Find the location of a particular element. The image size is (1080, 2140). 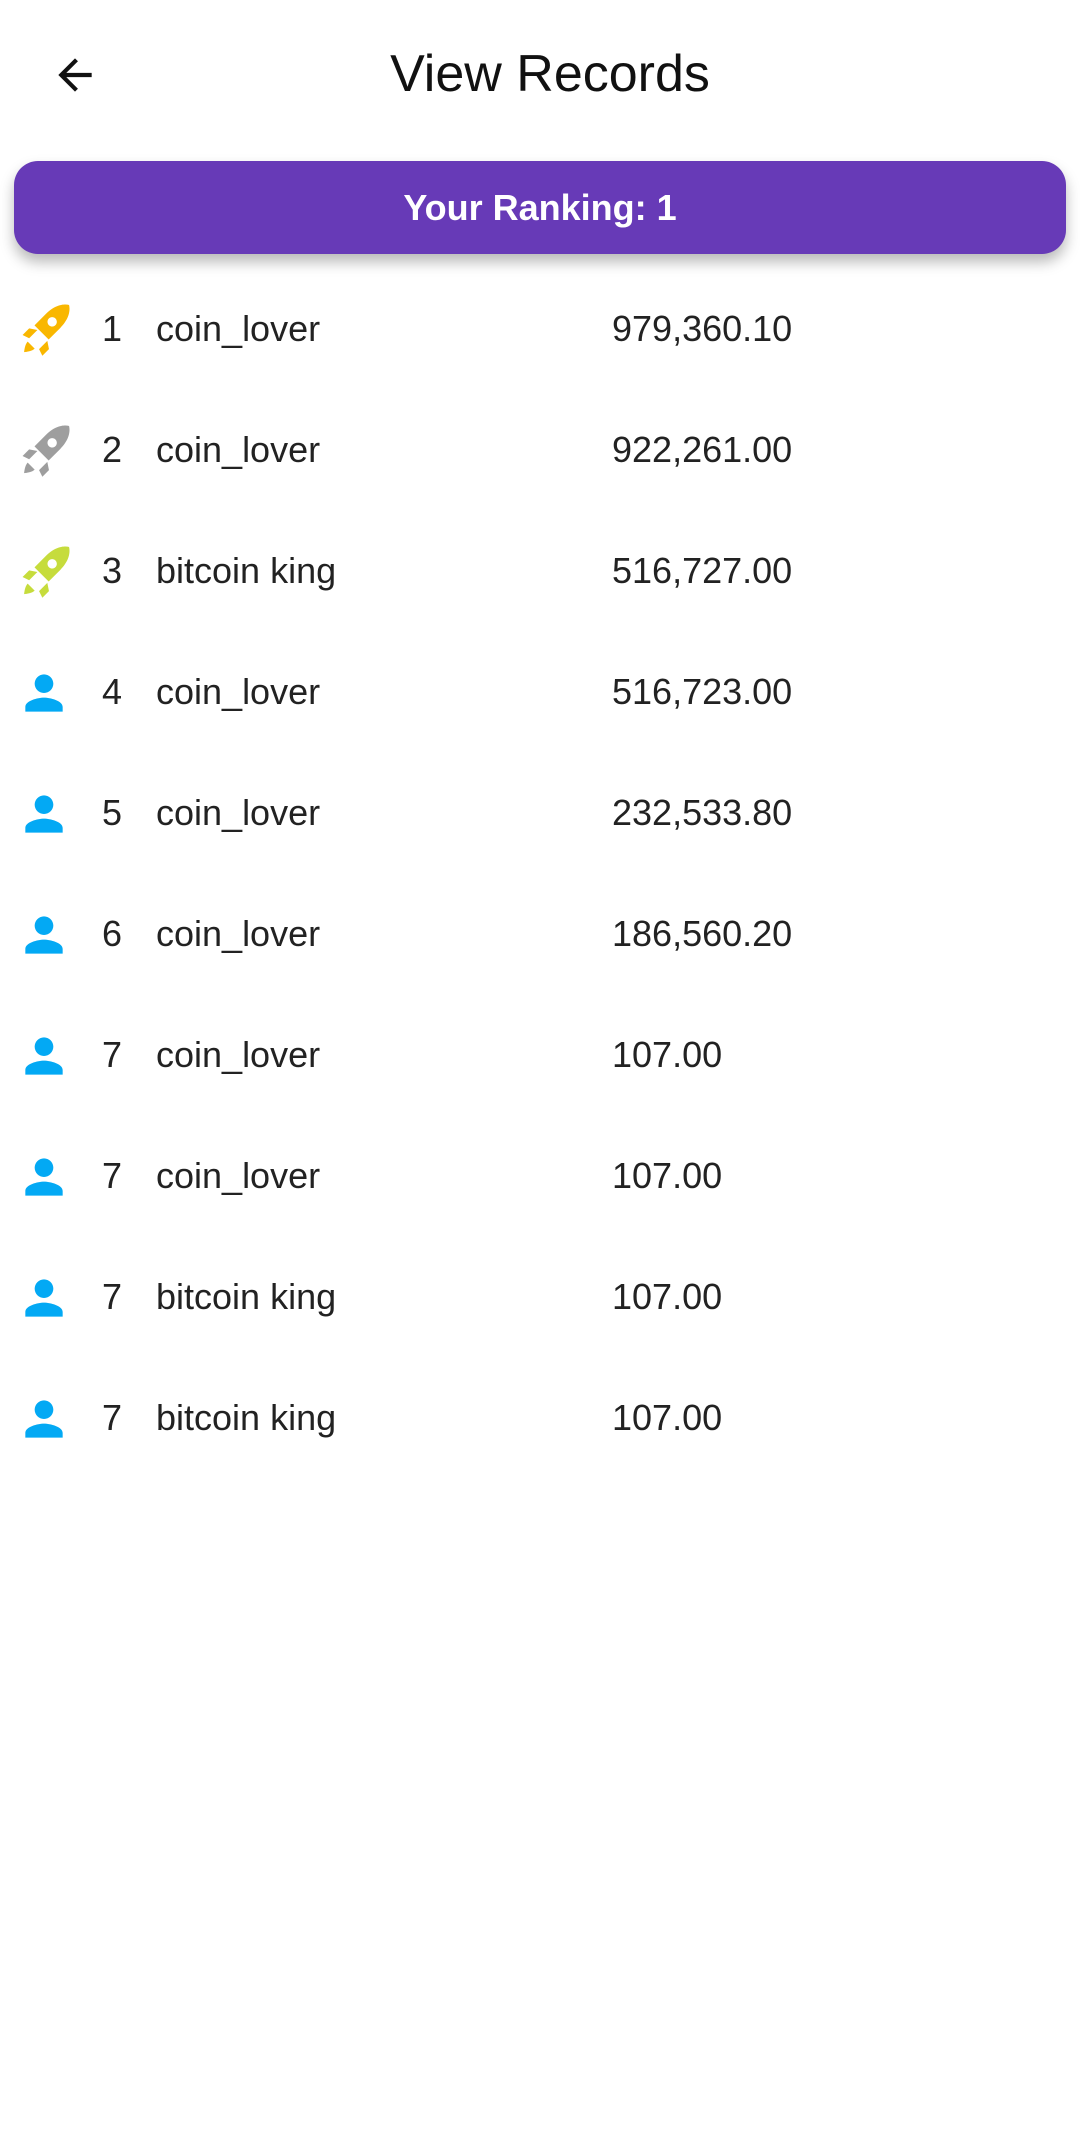

list-item: 6 coin_lover 186,560.20 is located at coordinates (540, 933).